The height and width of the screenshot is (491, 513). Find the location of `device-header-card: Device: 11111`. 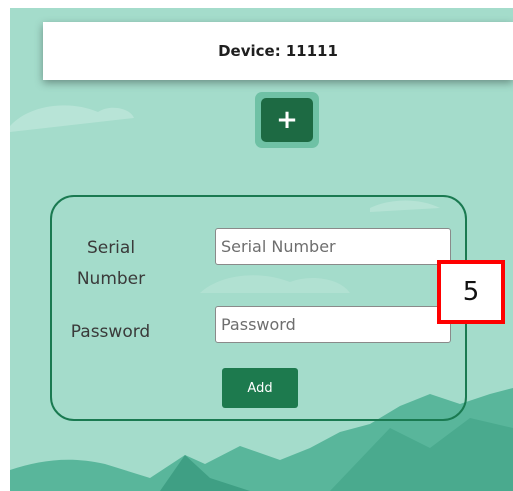

device-header-card: Device: 11111 is located at coordinates (278, 51).